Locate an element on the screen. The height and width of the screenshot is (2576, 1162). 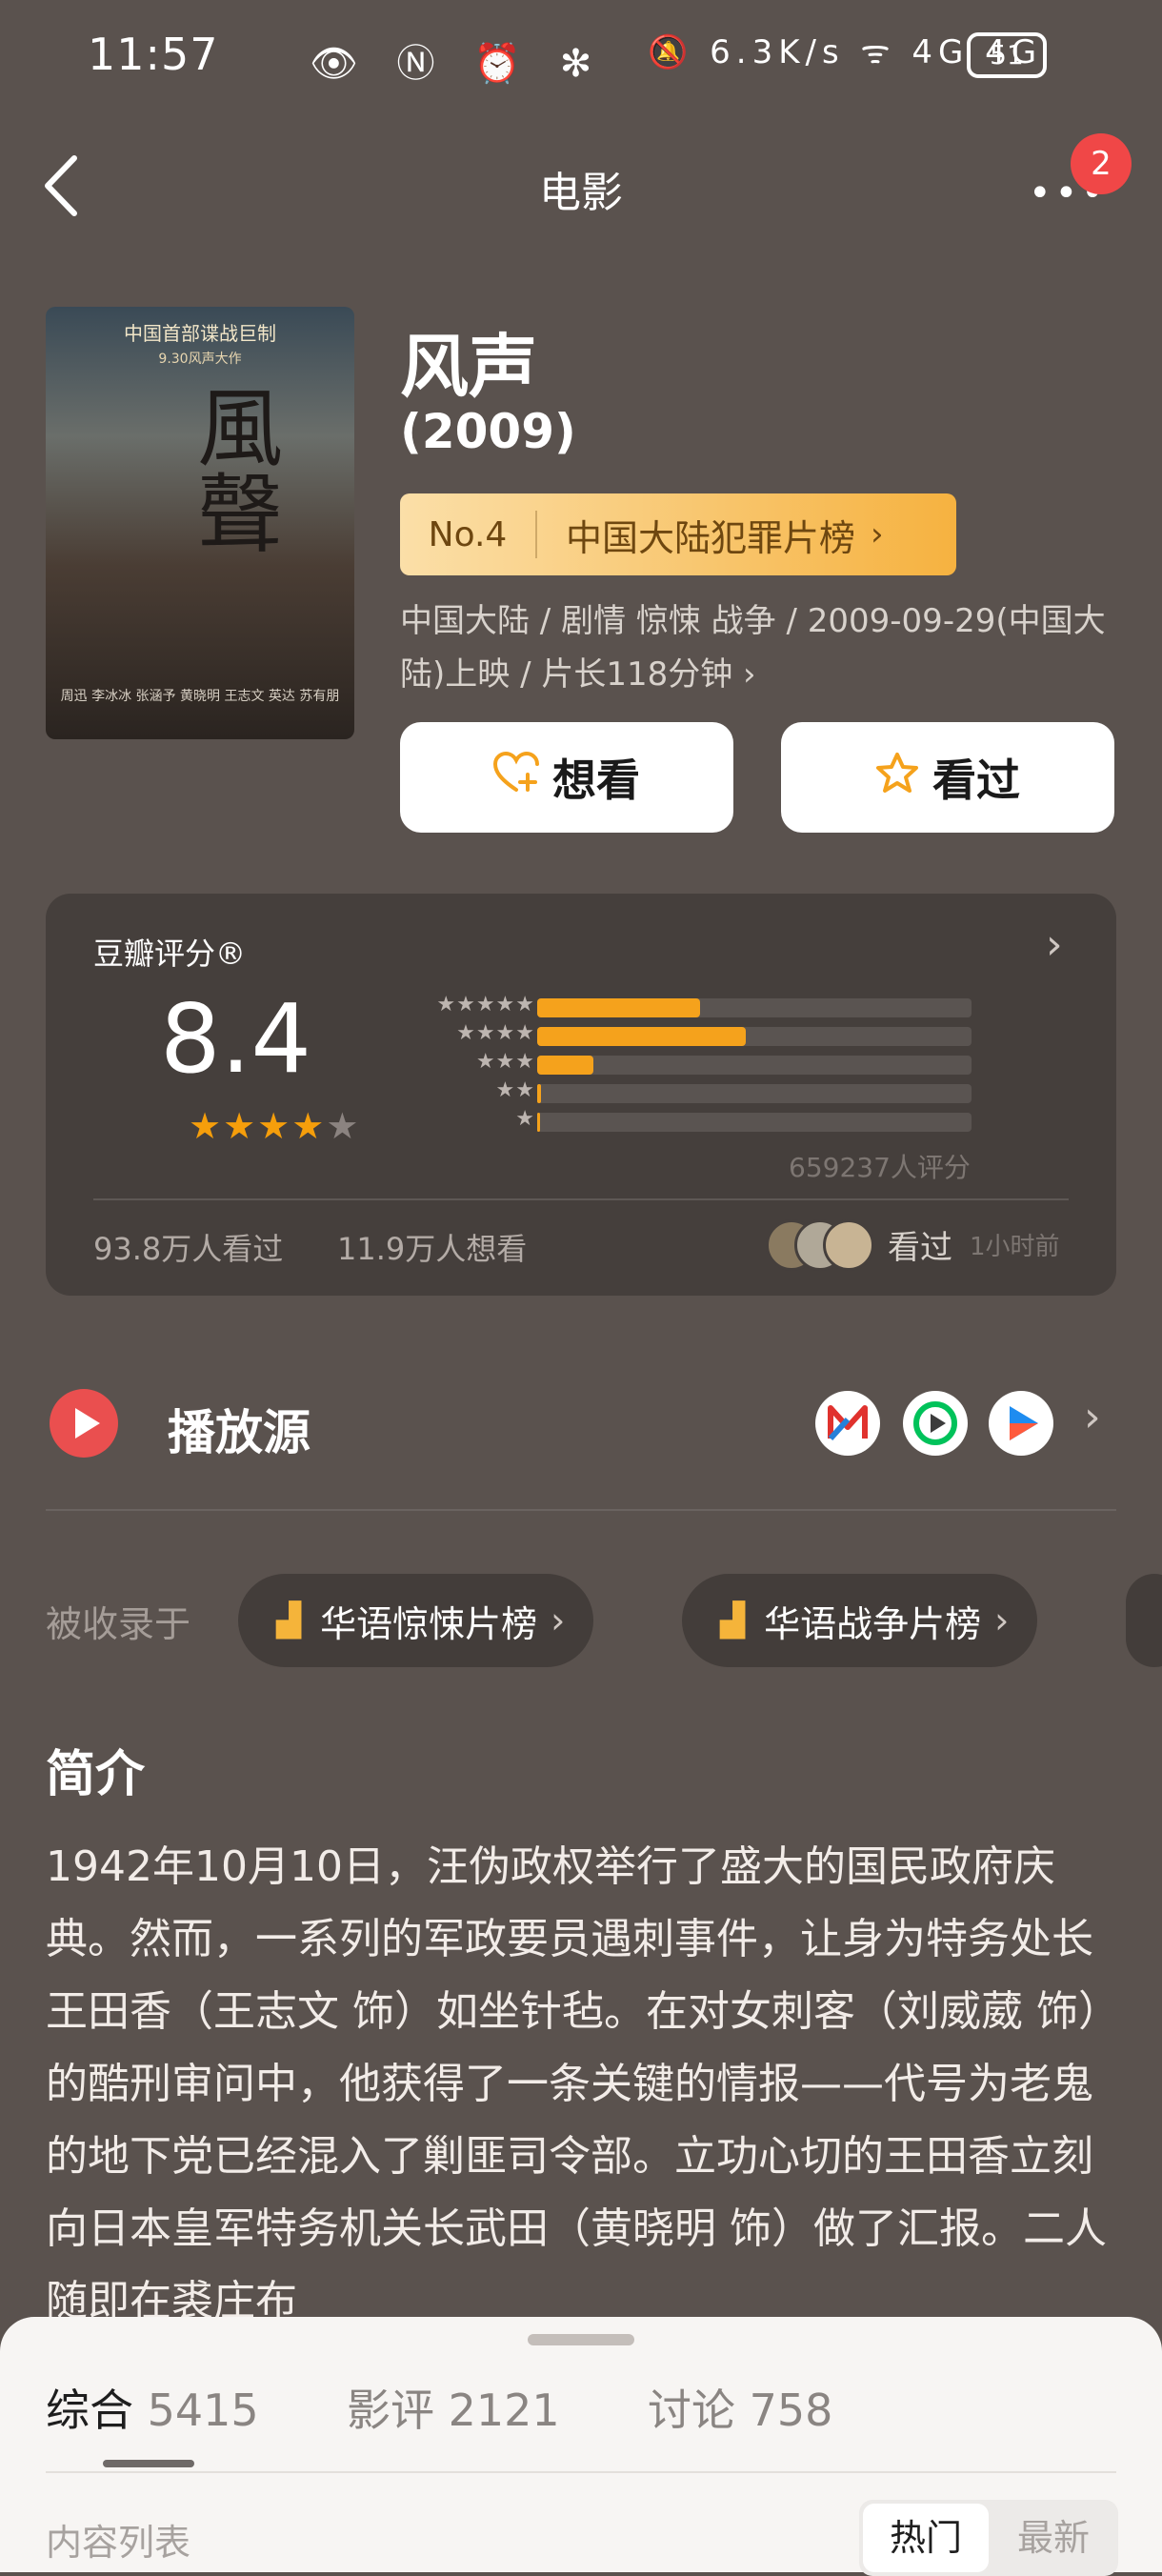
friend-time: 1小时前 is located at coordinates (1015, 1247).